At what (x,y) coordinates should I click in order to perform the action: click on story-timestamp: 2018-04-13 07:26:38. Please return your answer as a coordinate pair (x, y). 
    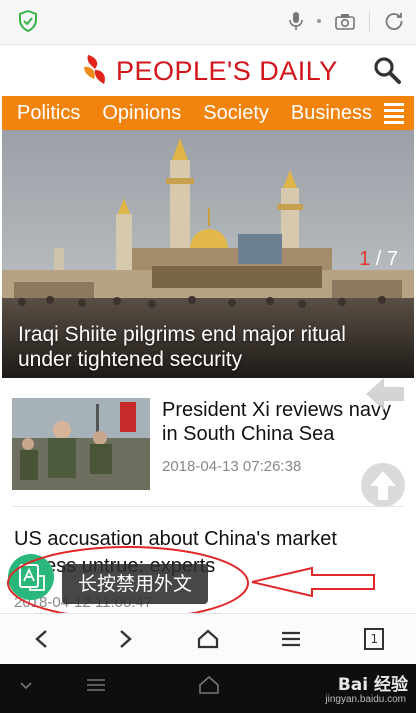
    Looking at the image, I should click on (232, 466).